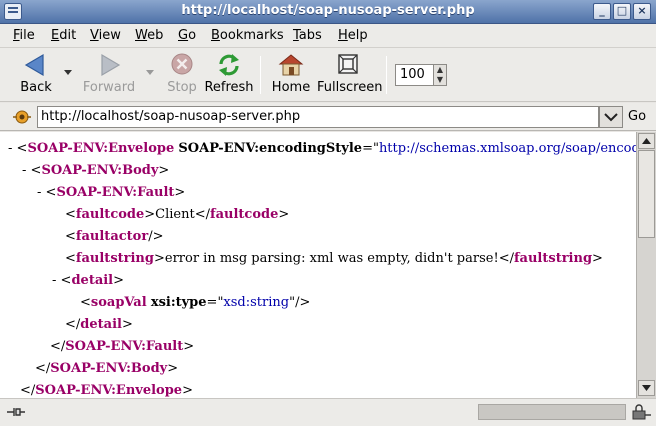 This screenshot has height=426, width=656. What do you see at coordinates (637, 116) in the screenshot?
I see `go-button: Go` at bounding box center [637, 116].